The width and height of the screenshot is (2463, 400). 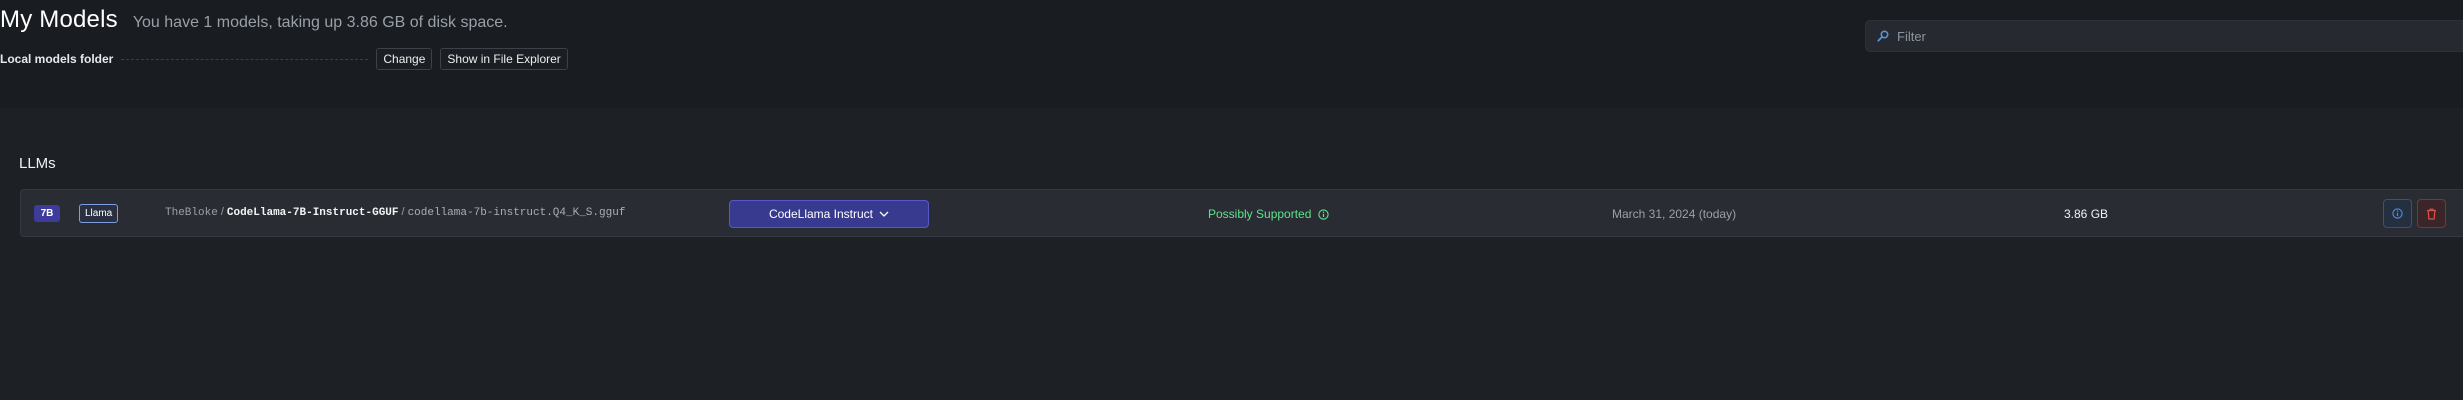 I want to click on support-status: Possibly Supported, so click(x=1269, y=214).